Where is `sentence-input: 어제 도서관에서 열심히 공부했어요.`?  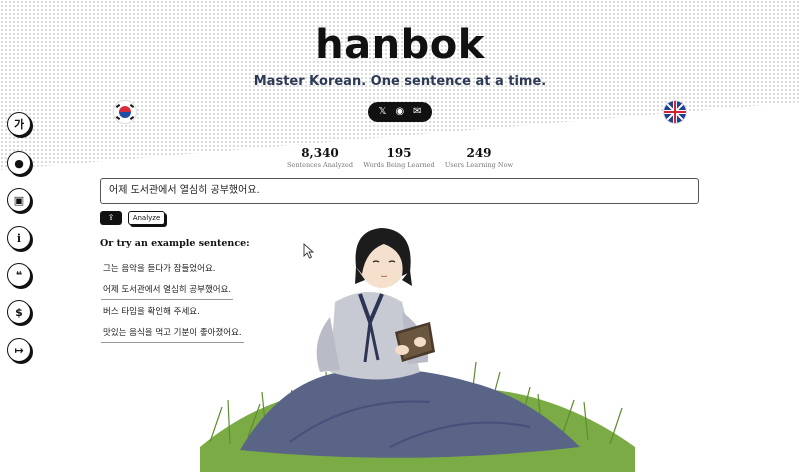 sentence-input: 어제 도서관에서 열심히 공부했어요. is located at coordinates (399, 191).